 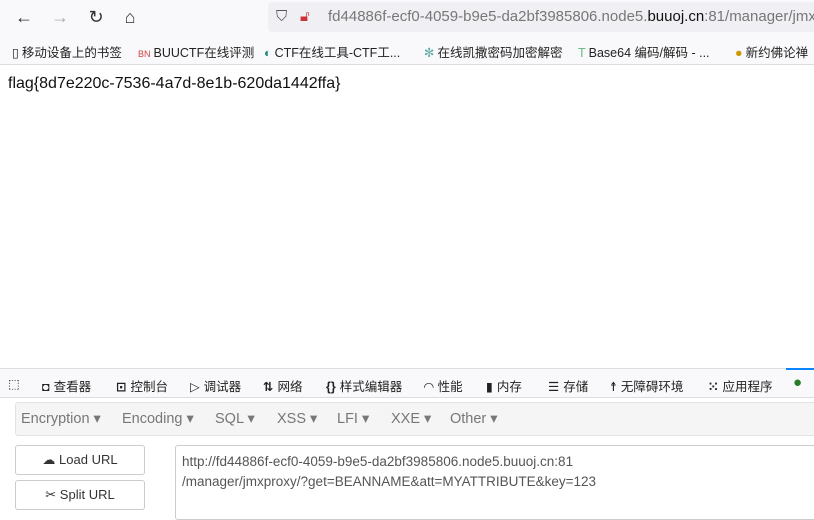 I want to click on tab-style-editor: {} 样式编辑器, so click(x=364, y=385).